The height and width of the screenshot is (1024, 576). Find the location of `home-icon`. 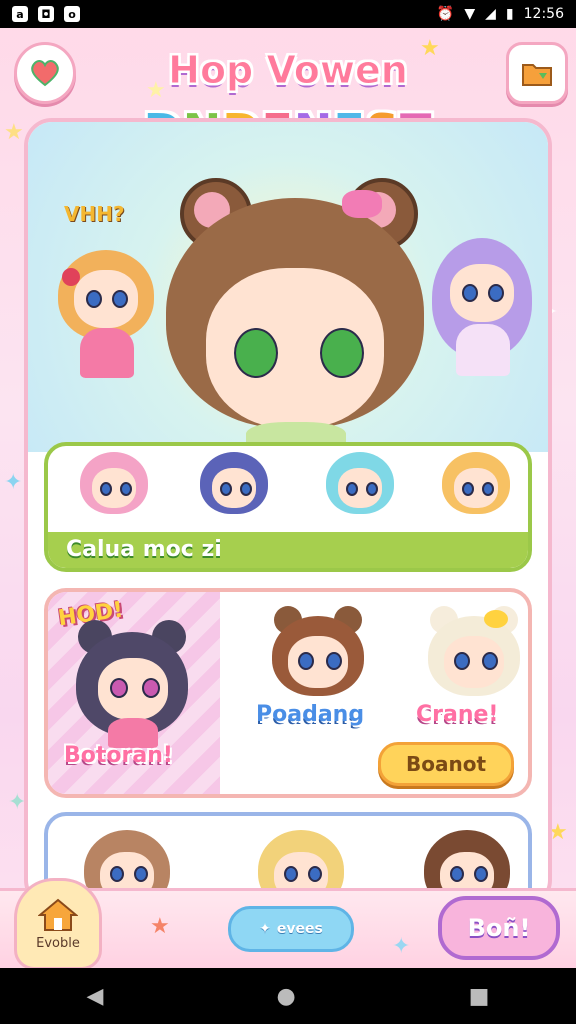

home-icon is located at coordinates (58, 914).